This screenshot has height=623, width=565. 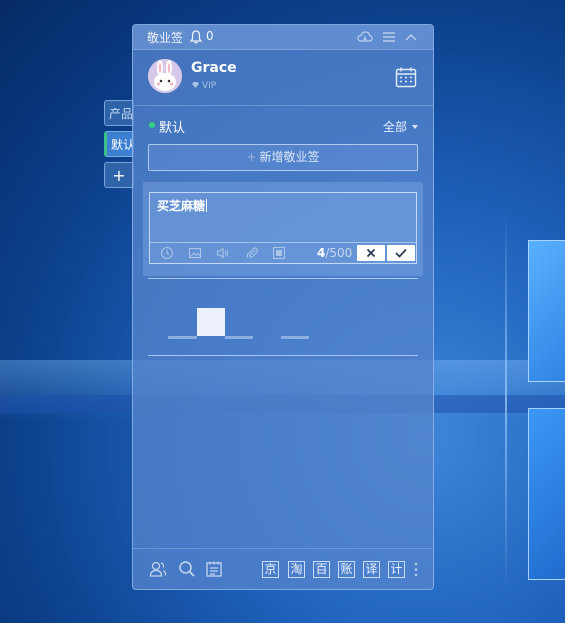 What do you see at coordinates (240, 323) in the screenshot?
I see `loading-placeholder` at bounding box center [240, 323].